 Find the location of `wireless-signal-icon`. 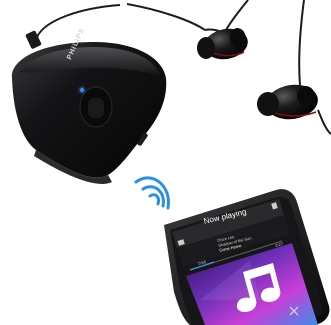

wireless-signal-icon is located at coordinates (152, 193).